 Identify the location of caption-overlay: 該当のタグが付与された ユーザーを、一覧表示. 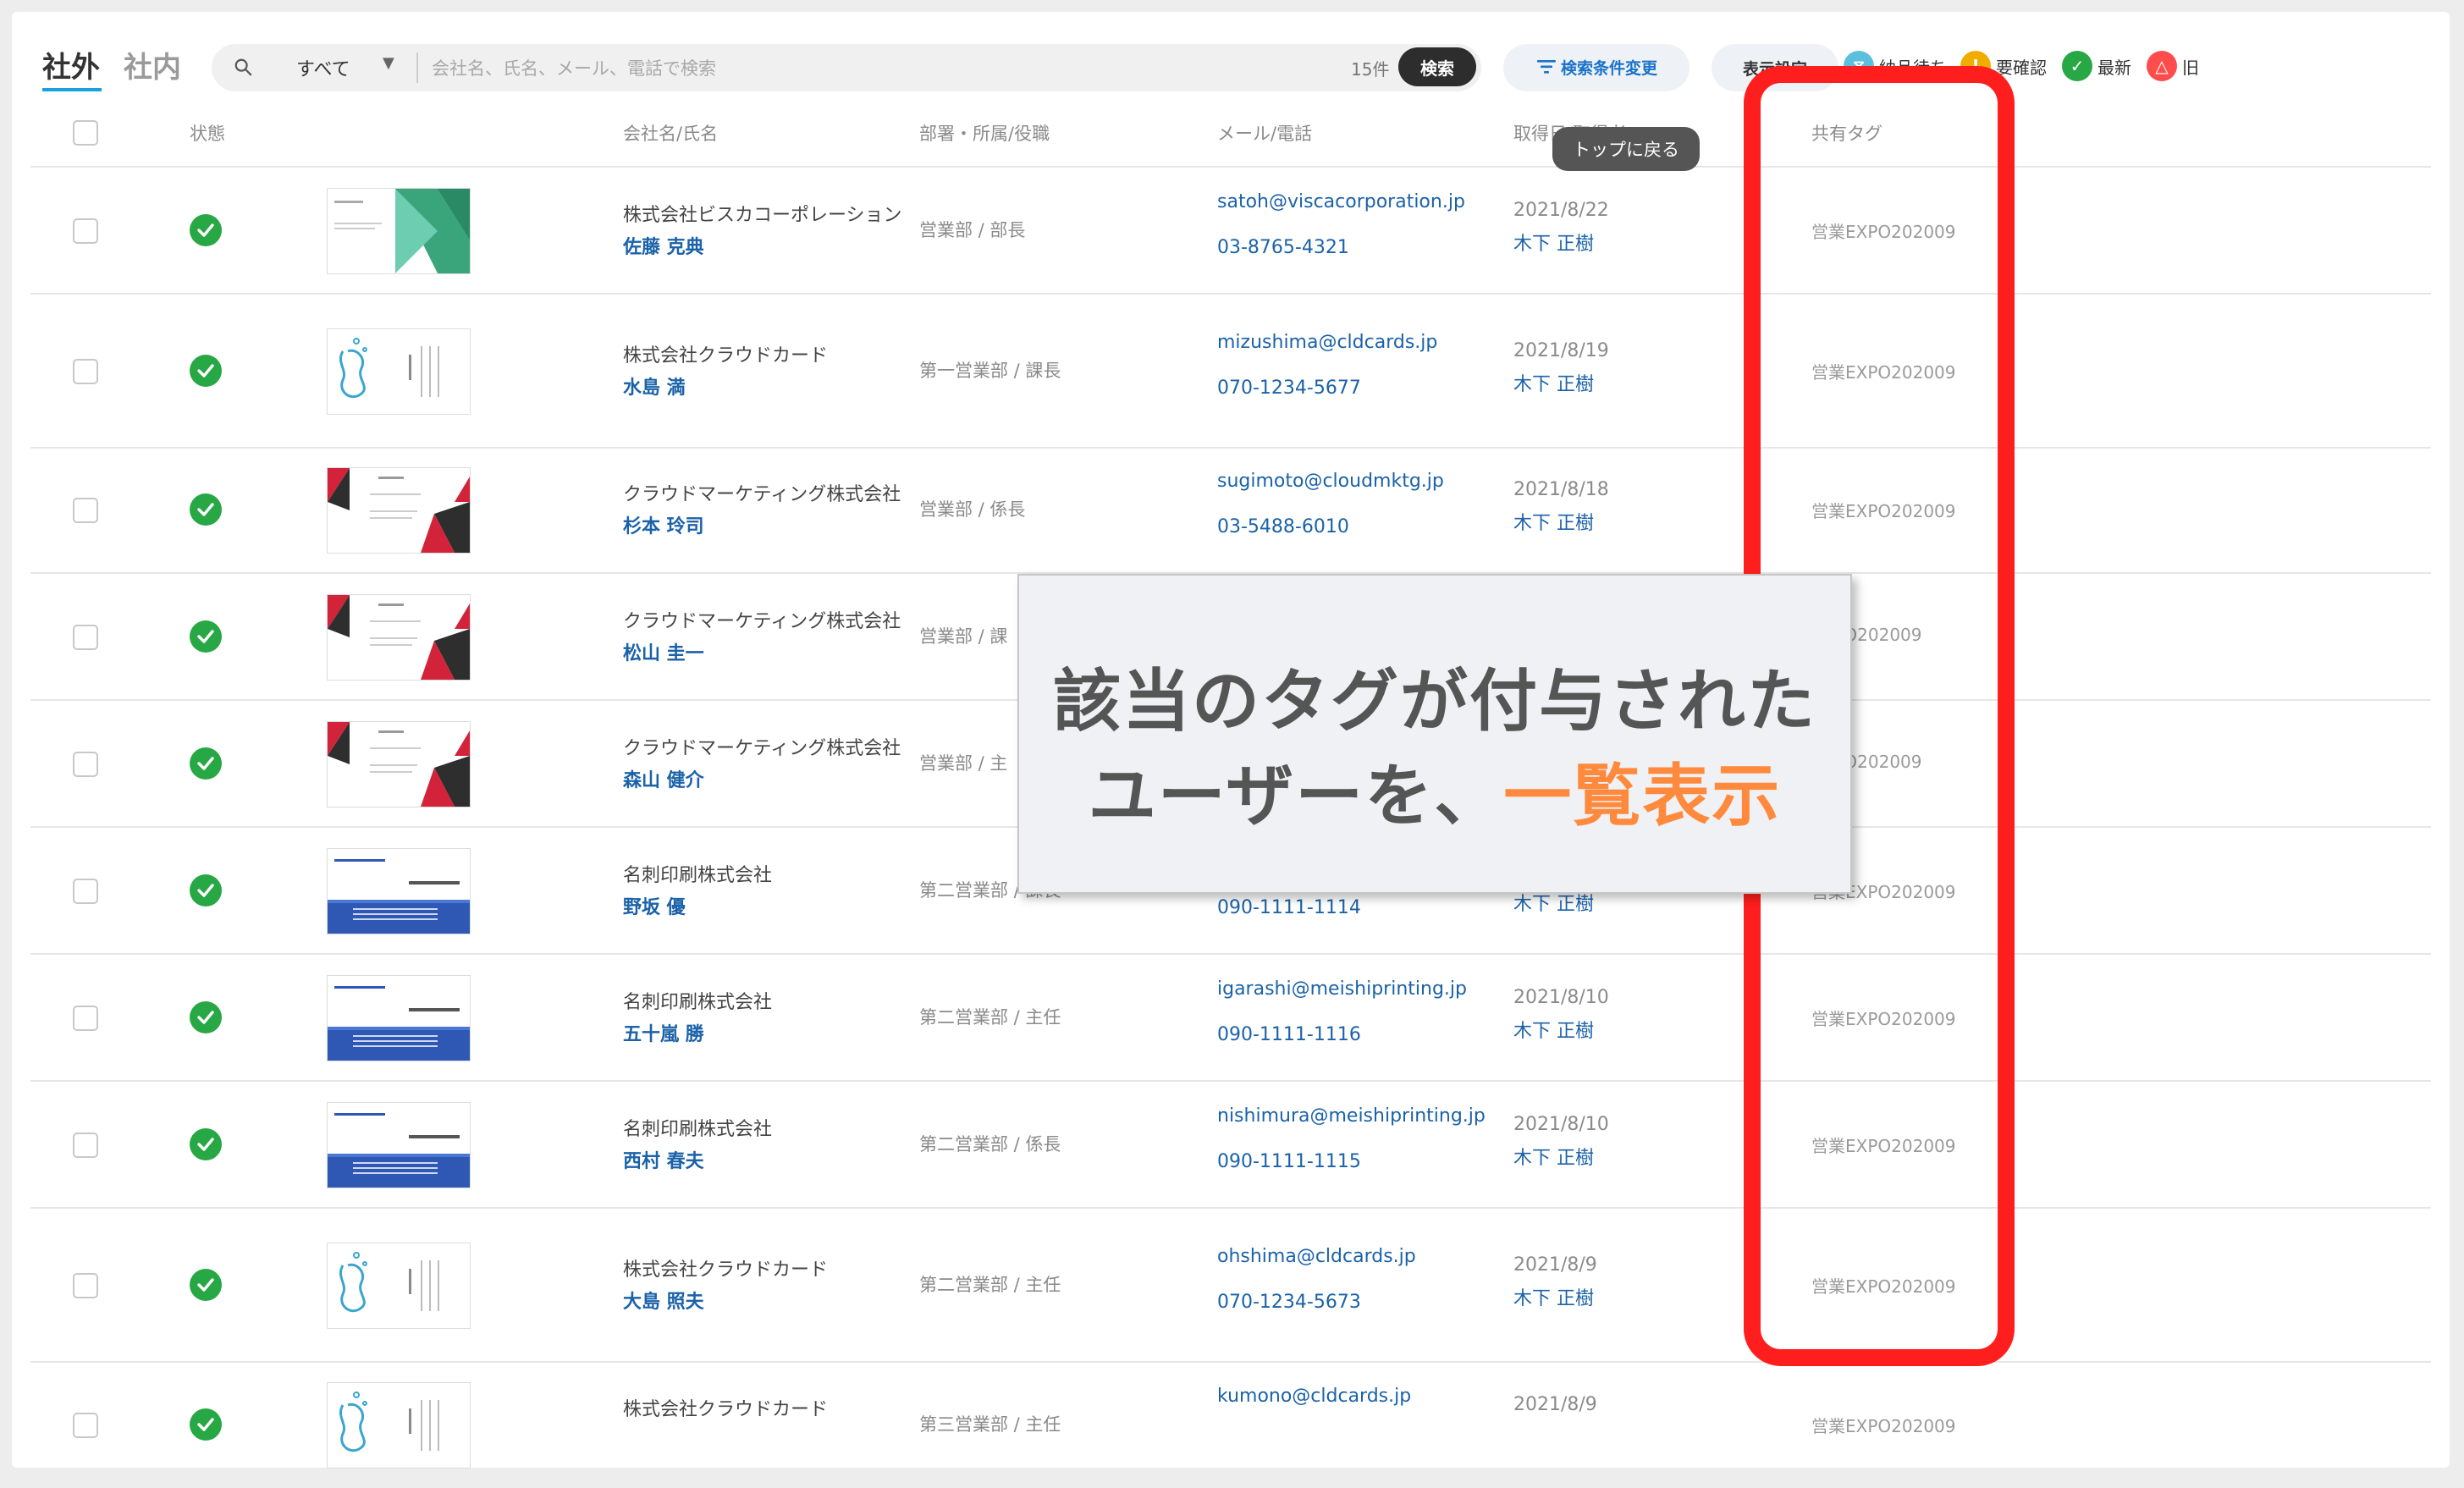
(1434, 734).